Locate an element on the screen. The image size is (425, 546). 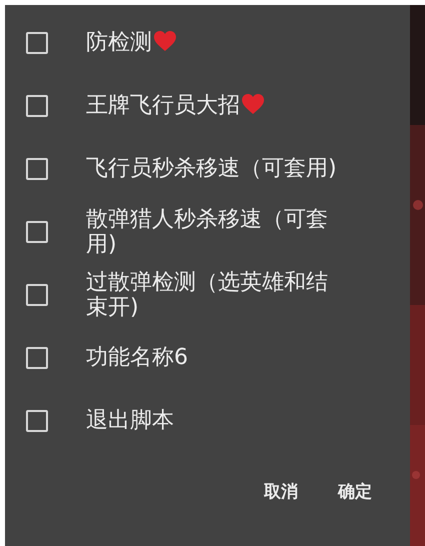
option-label: 王牌飞行员大招 is located at coordinates (213, 105).